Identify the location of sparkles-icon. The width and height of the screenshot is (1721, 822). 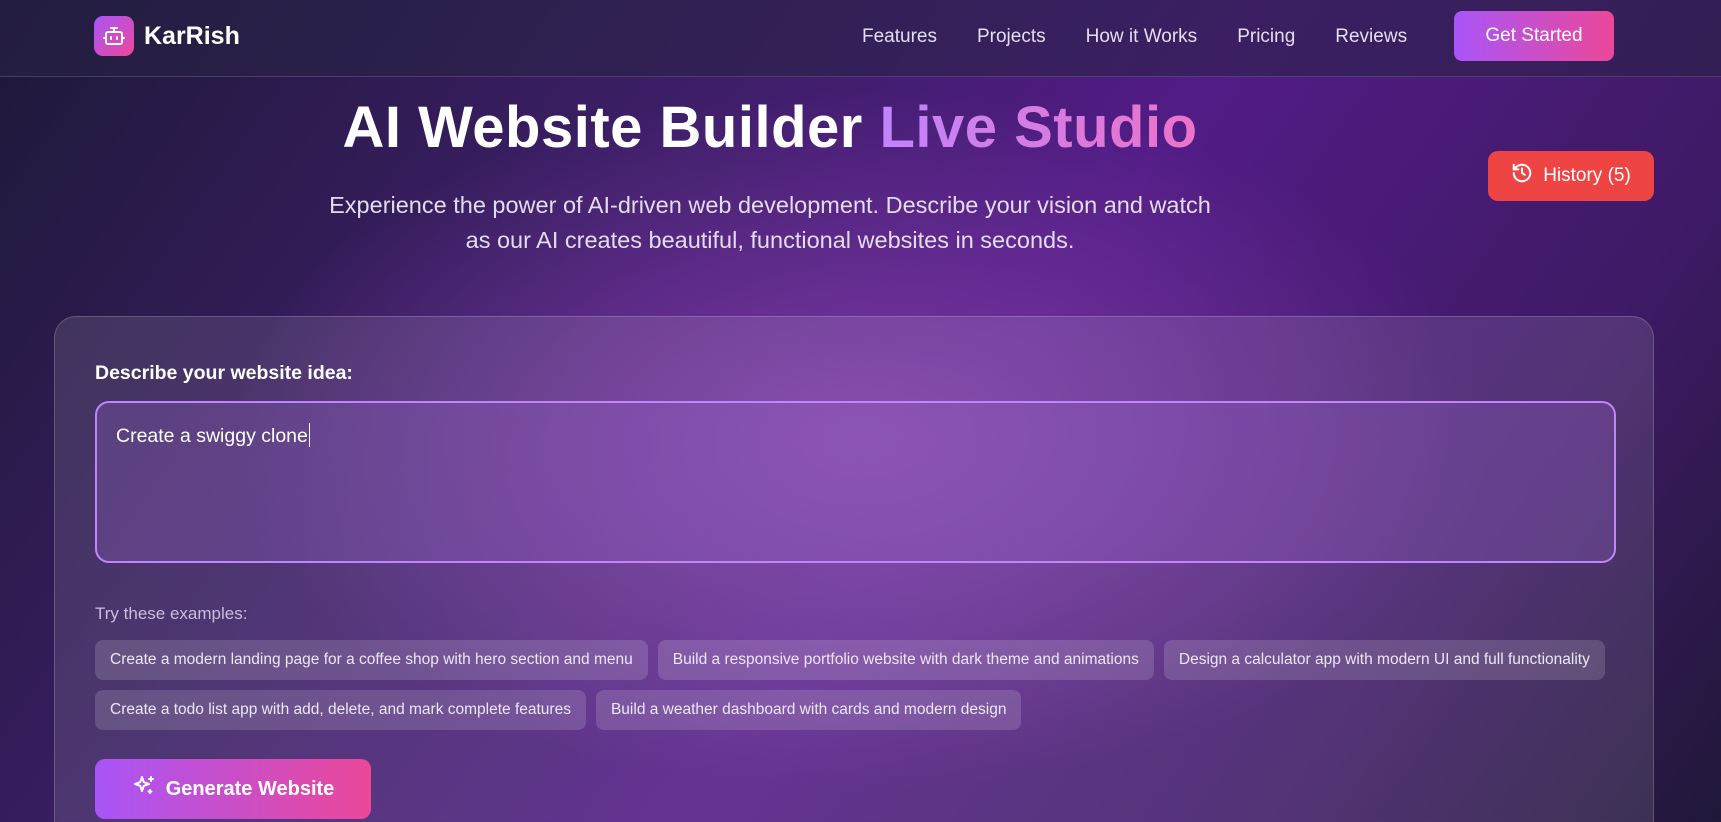
(149, 789).